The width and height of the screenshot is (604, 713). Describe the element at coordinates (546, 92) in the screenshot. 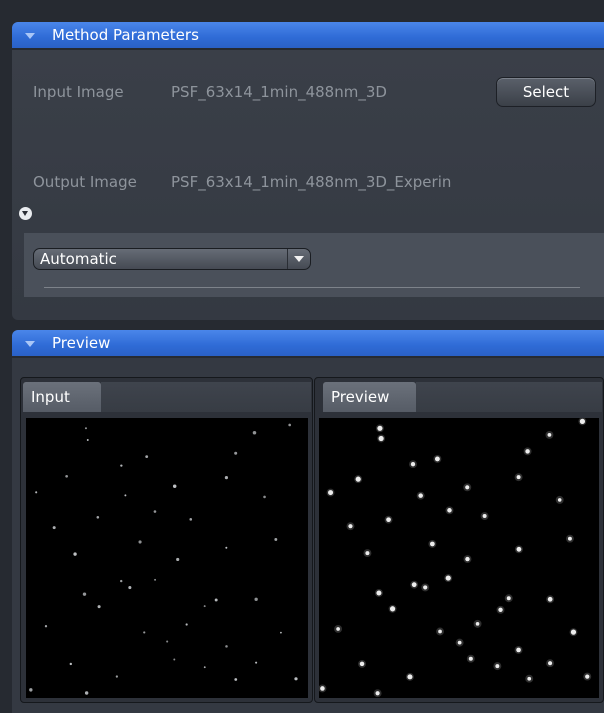

I see `select-button: Select` at that location.